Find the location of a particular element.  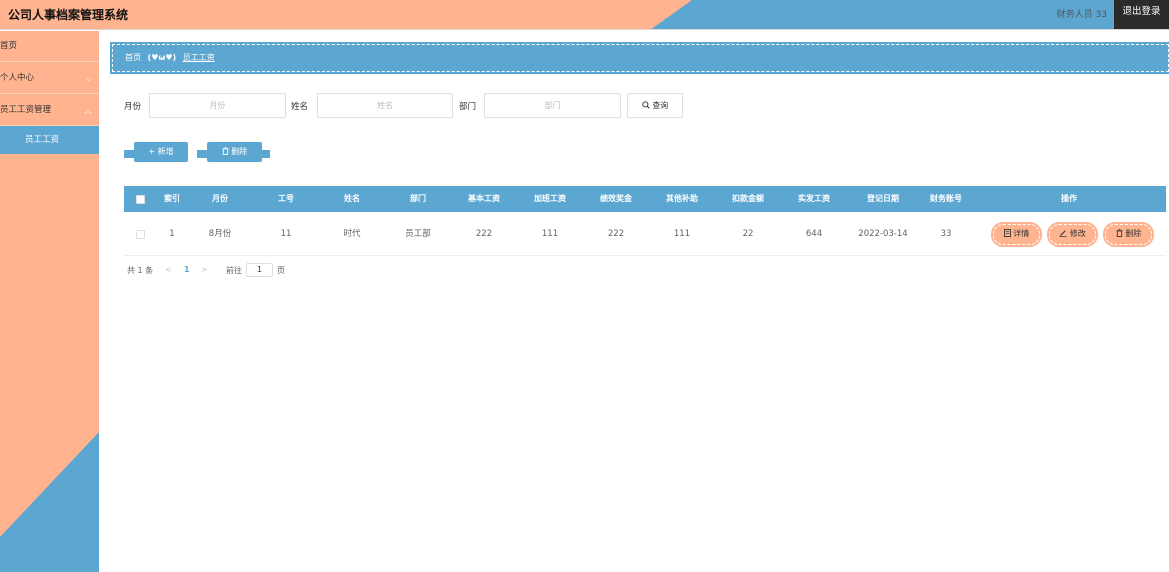

add-button-label: + 新增 is located at coordinates (161, 151).